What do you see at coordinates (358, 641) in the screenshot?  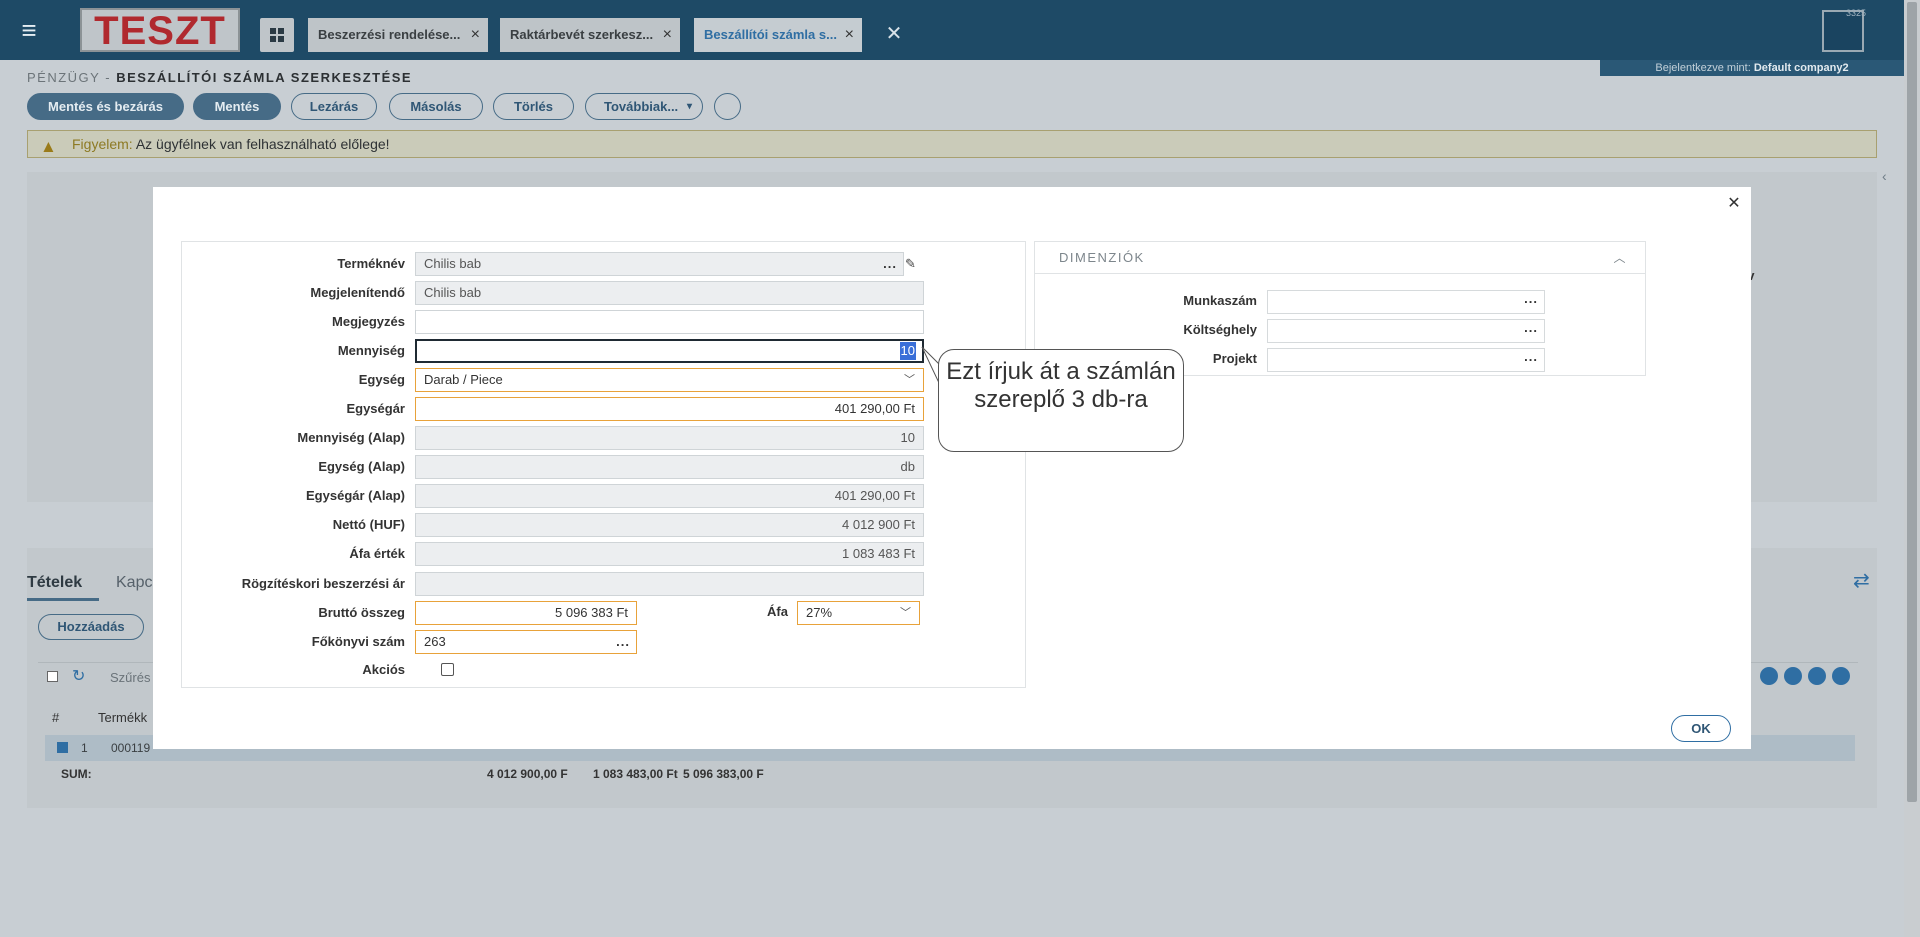 I see `ledger-label: Főkönyvi szám` at bounding box center [358, 641].